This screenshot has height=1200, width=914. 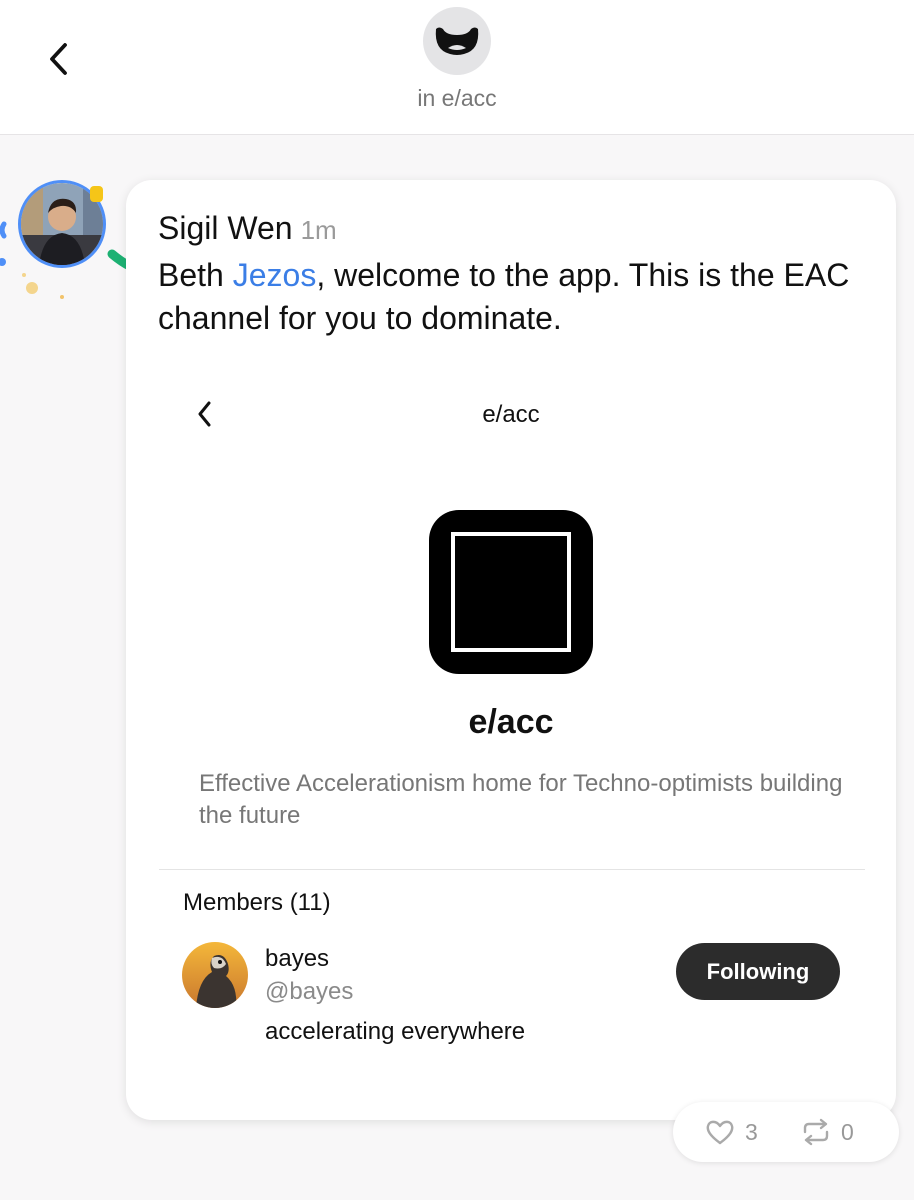 What do you see at coordinates (457, 98) in the screenshot?
I see `channel-caption: in e/acc` at bounding box center [457, 98].